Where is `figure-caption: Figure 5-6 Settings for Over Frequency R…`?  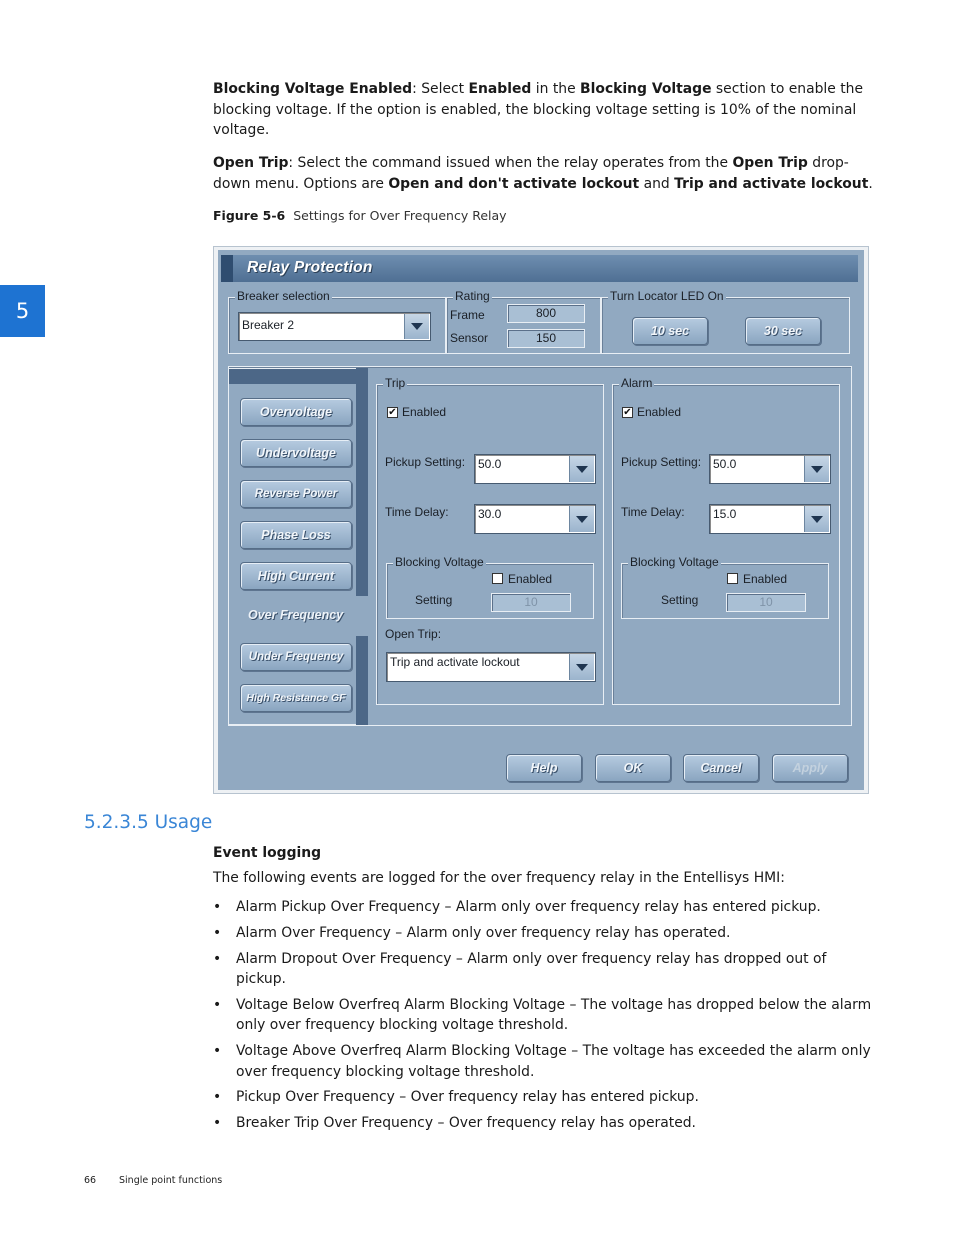 figure-caption: Figure 5-6 Settings for Over Frequency R… is located at coordinates (360, 215).